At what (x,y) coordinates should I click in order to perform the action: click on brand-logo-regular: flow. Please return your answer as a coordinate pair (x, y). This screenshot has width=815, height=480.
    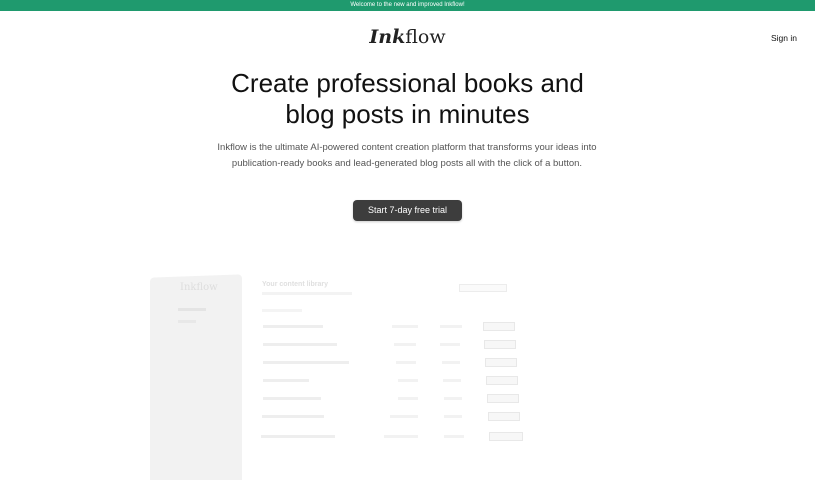
    Looking at the image, I should click on (425, 37).